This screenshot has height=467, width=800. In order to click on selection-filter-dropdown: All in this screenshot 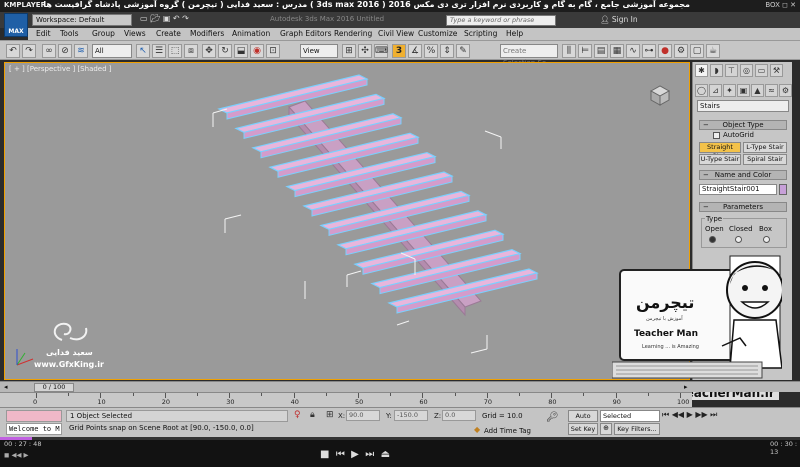, I will do `click(112, 51)`.